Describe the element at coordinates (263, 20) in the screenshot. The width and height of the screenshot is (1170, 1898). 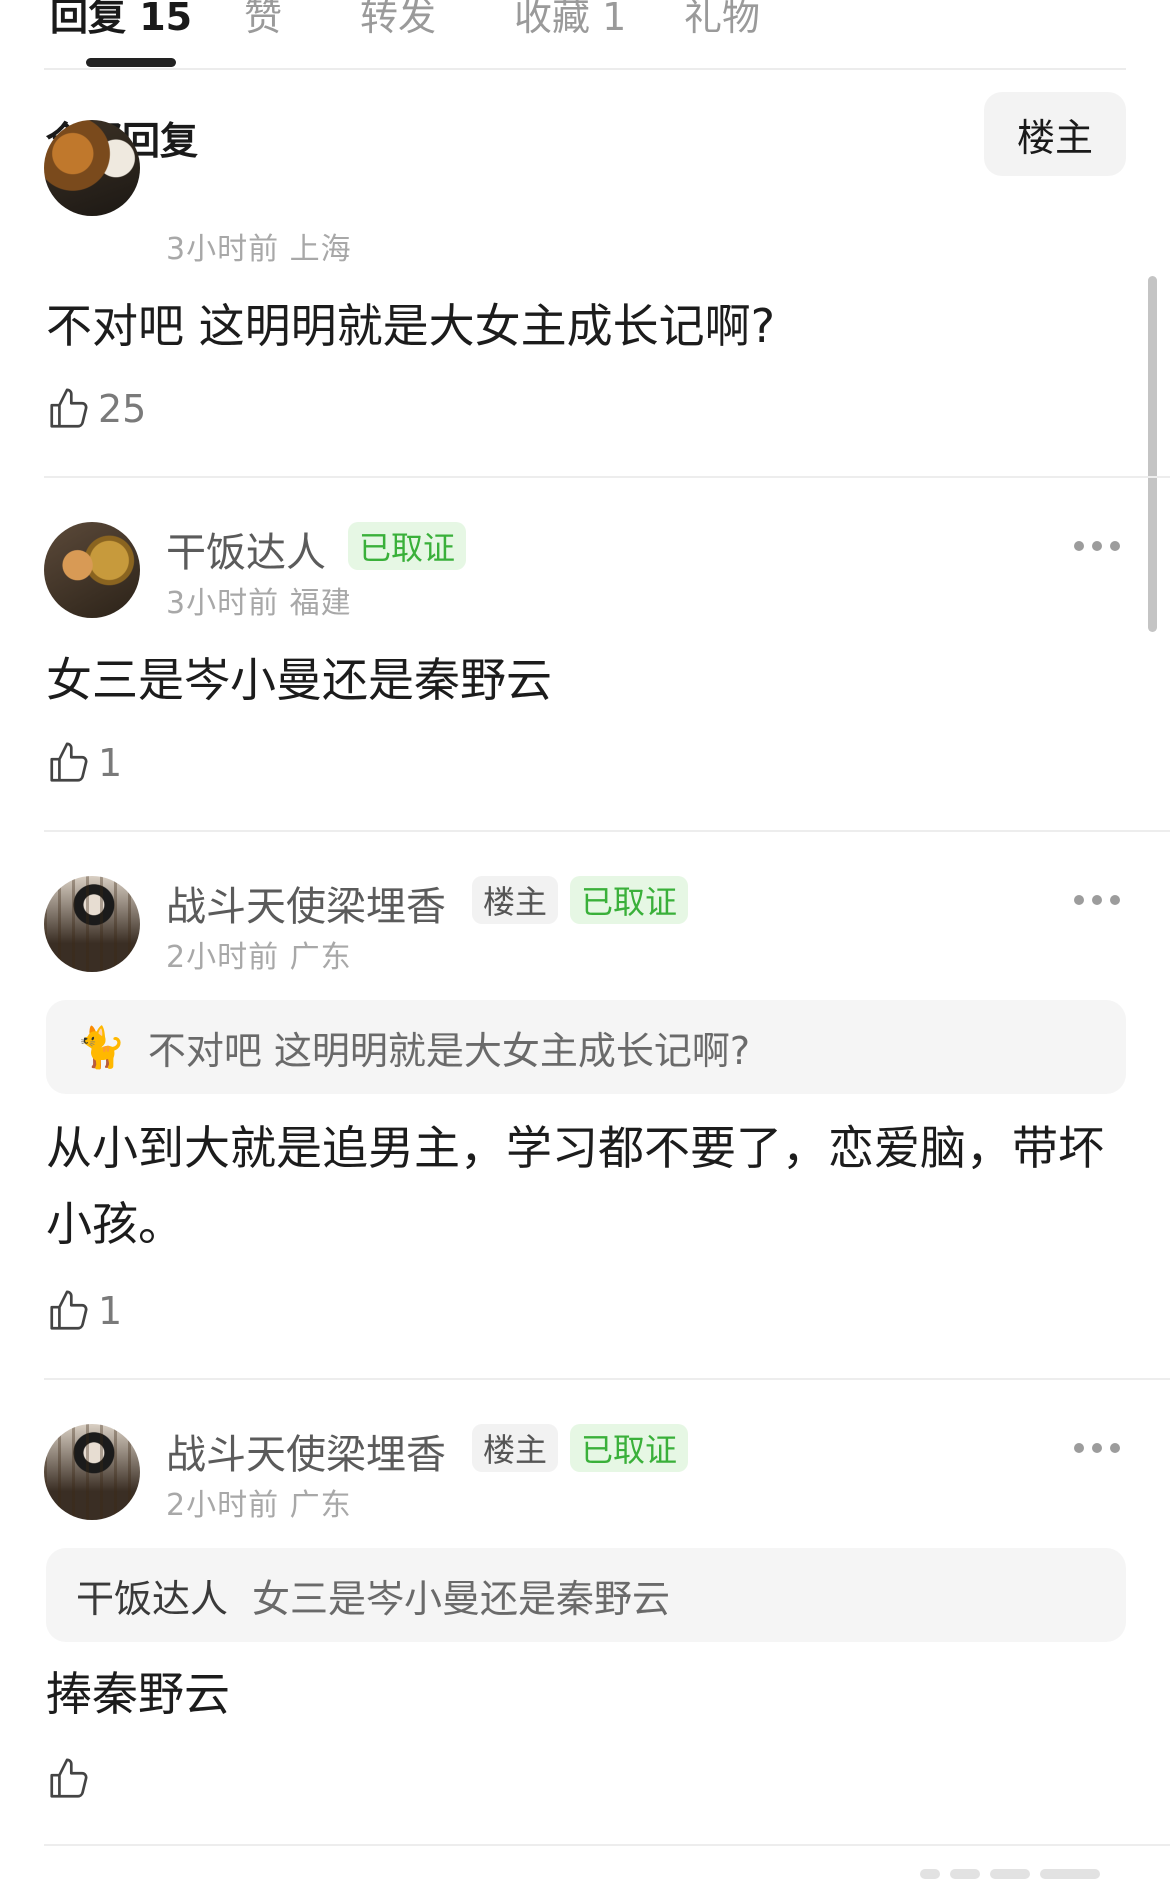
I see `tab-likes: 赞` at that location.